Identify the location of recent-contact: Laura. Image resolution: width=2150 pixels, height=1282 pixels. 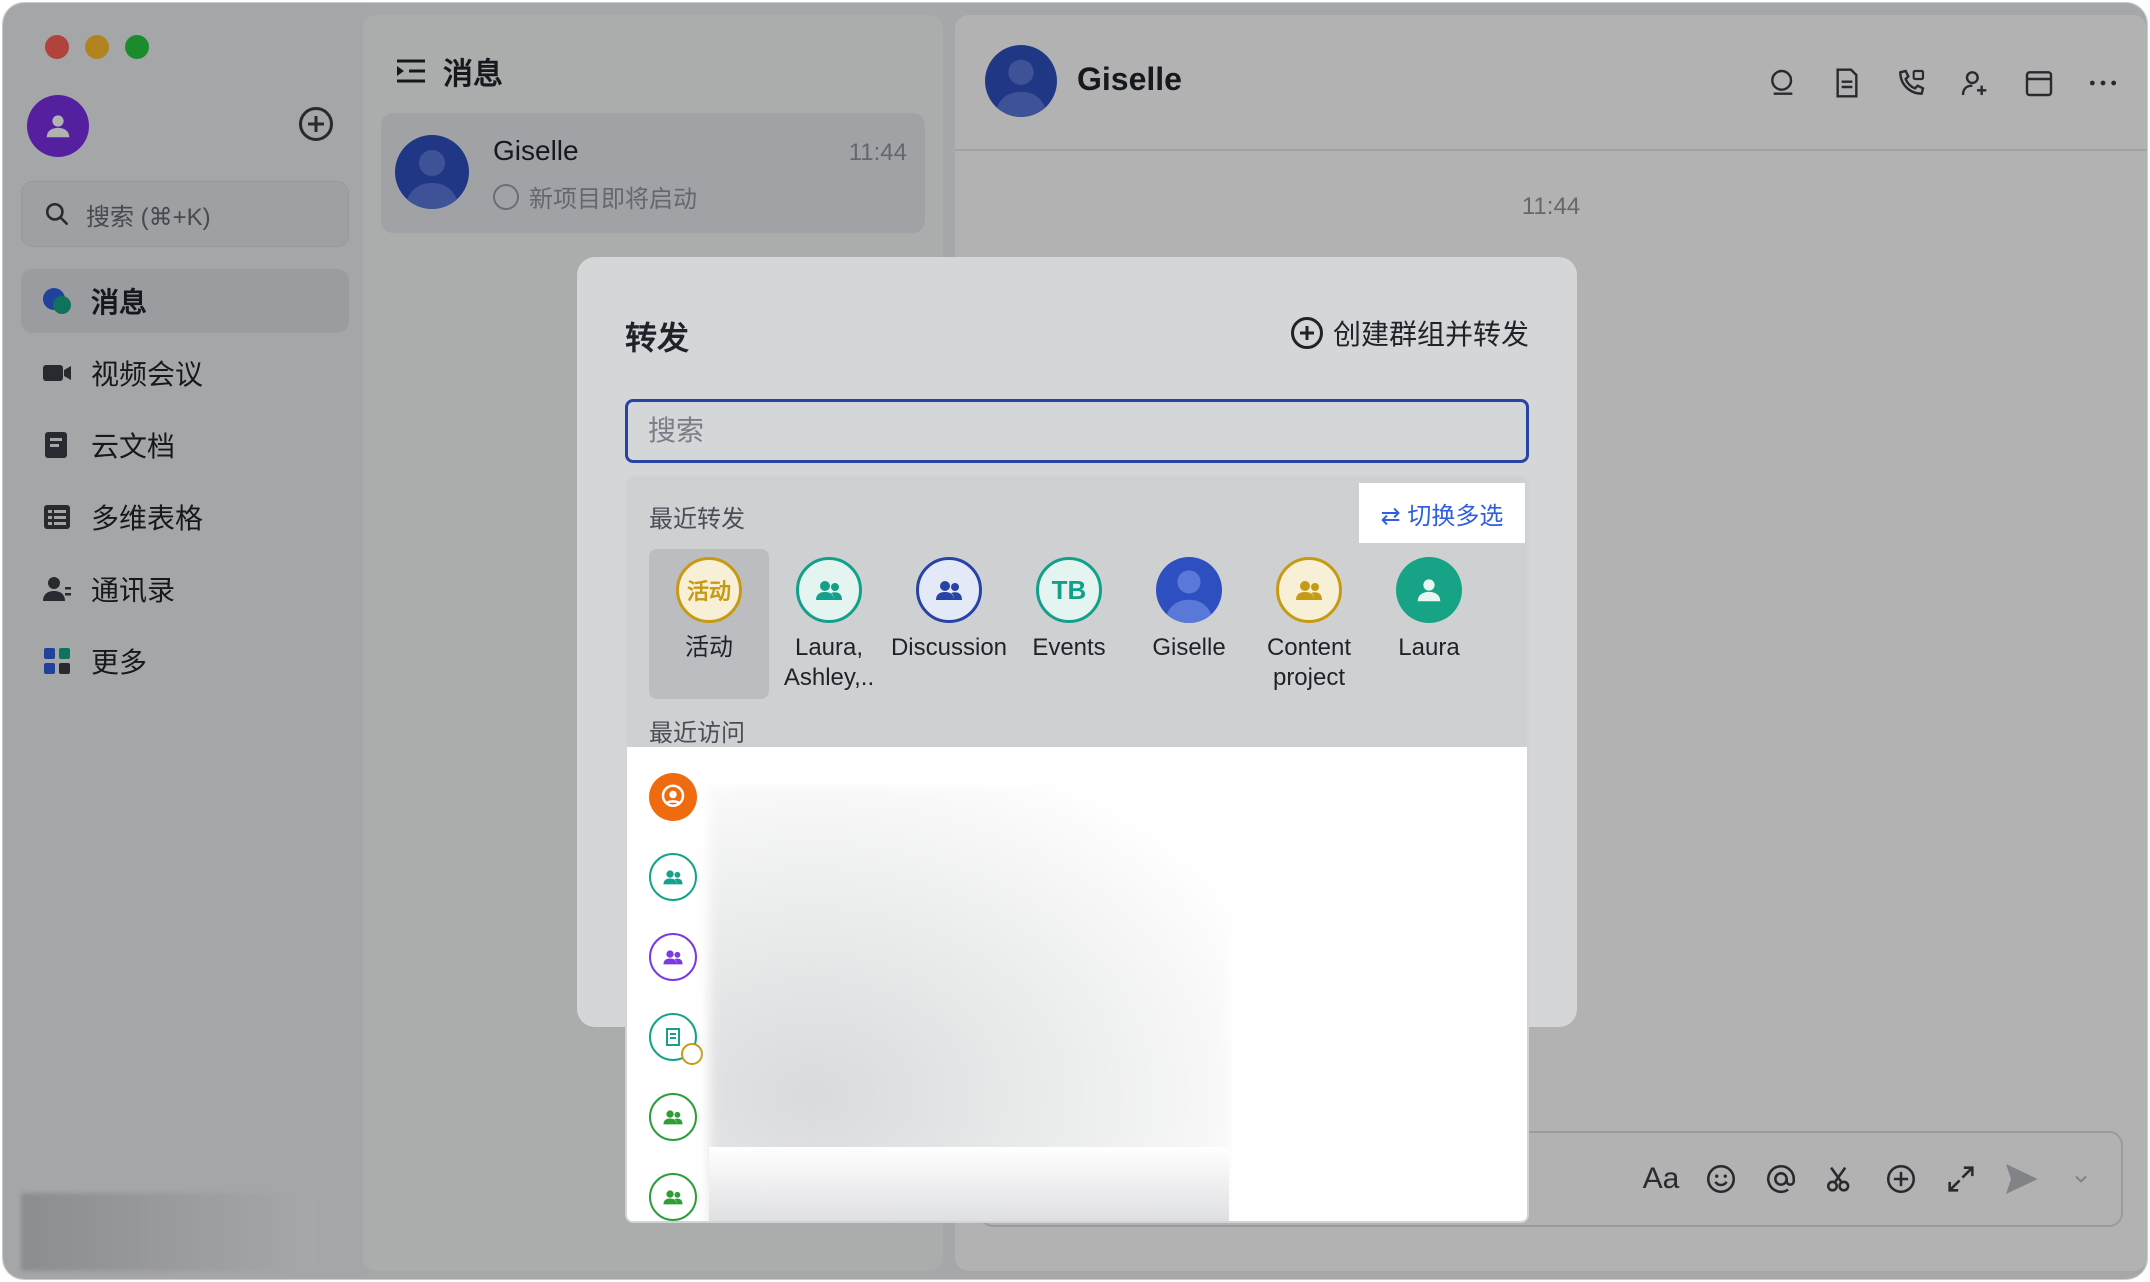
(1429, 624).